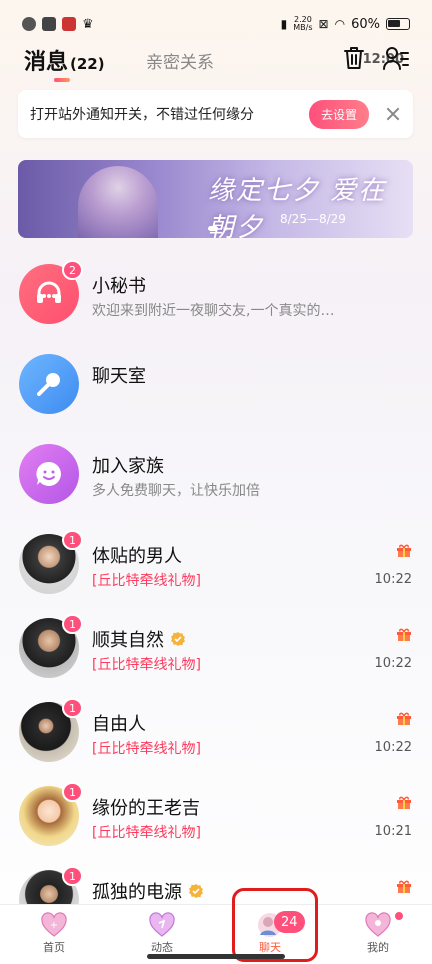 This screenshot has height=964, width=432. I want to click on tab-messages-count: (22), so click(87, 64).